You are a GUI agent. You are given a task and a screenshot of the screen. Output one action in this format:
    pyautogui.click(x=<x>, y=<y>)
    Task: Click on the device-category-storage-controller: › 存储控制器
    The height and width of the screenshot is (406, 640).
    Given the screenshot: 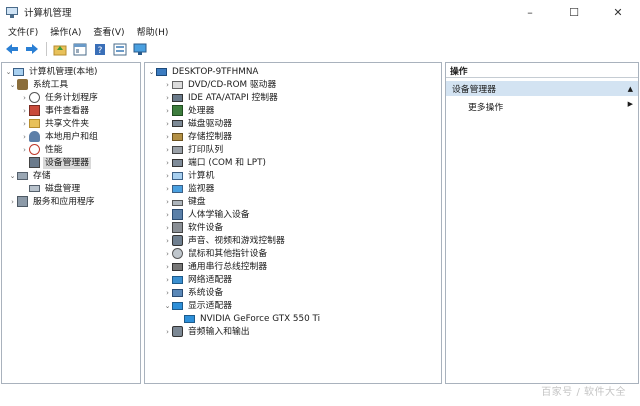 What is the action you would take?
    pyautogui.click(x=198, y=136)
    